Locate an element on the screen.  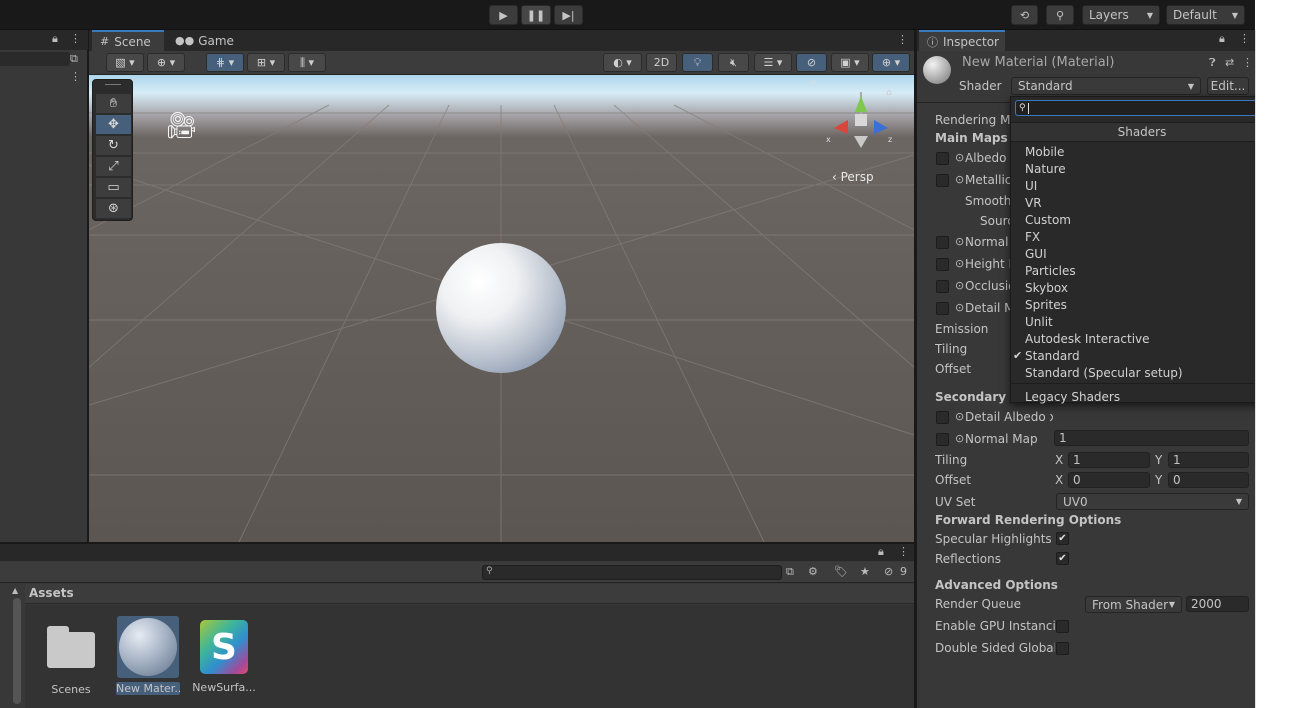
rect-tool-button: ▭ is located at coordinates (113, 187).